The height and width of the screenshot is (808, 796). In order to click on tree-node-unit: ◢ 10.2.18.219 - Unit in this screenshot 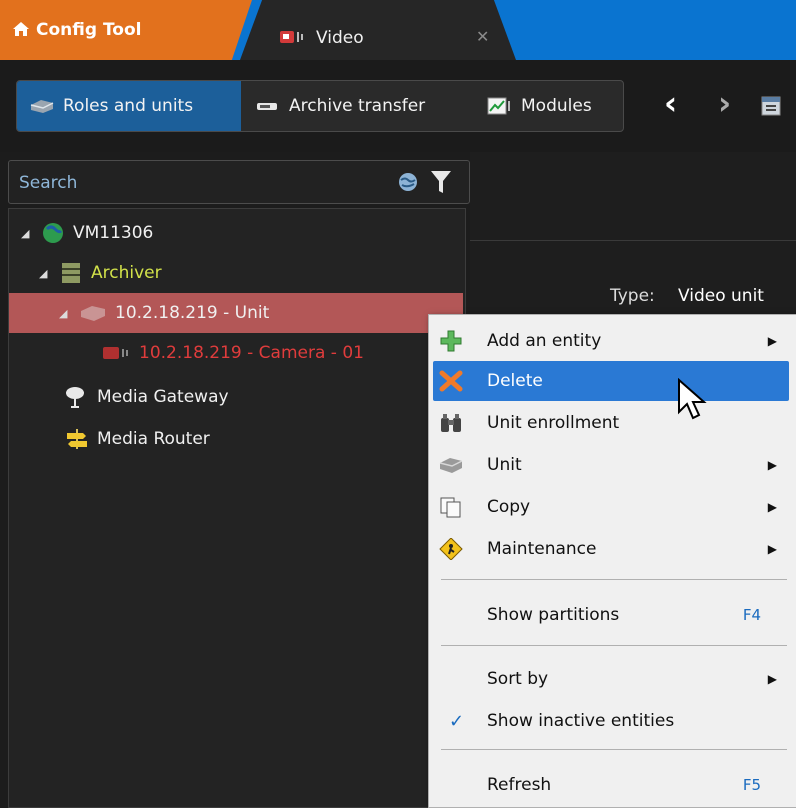, I will do `click(236, 313)`.